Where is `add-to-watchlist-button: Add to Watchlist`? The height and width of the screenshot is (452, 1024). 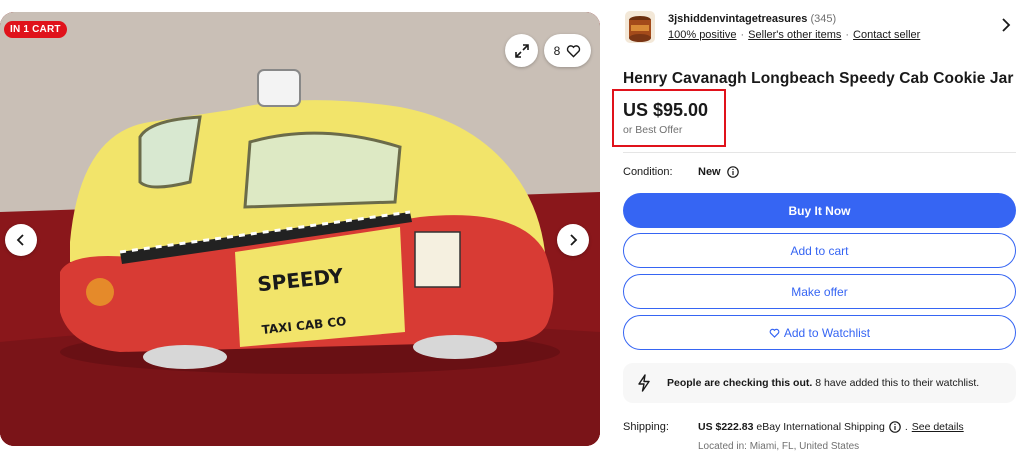
add-to-watchlist-button: Add to Watchlist is located at coordinates (819, 332).